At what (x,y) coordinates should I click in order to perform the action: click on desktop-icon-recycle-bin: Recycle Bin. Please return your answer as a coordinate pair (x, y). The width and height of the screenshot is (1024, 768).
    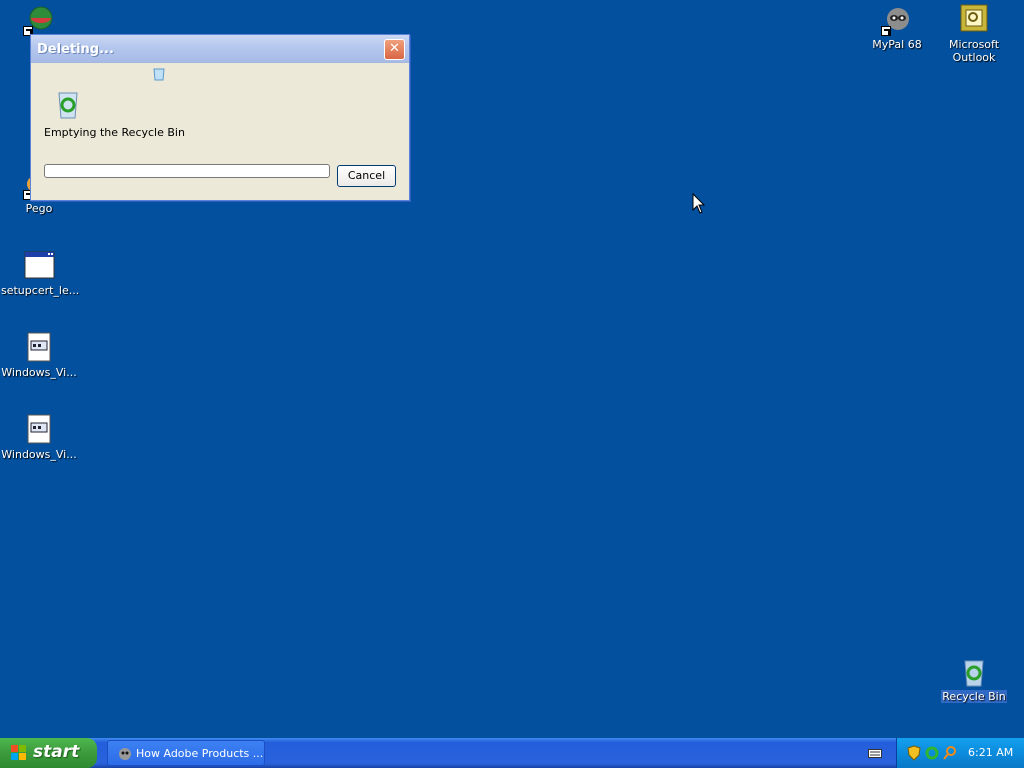
    Looking at the image, I should click on (974, 679).